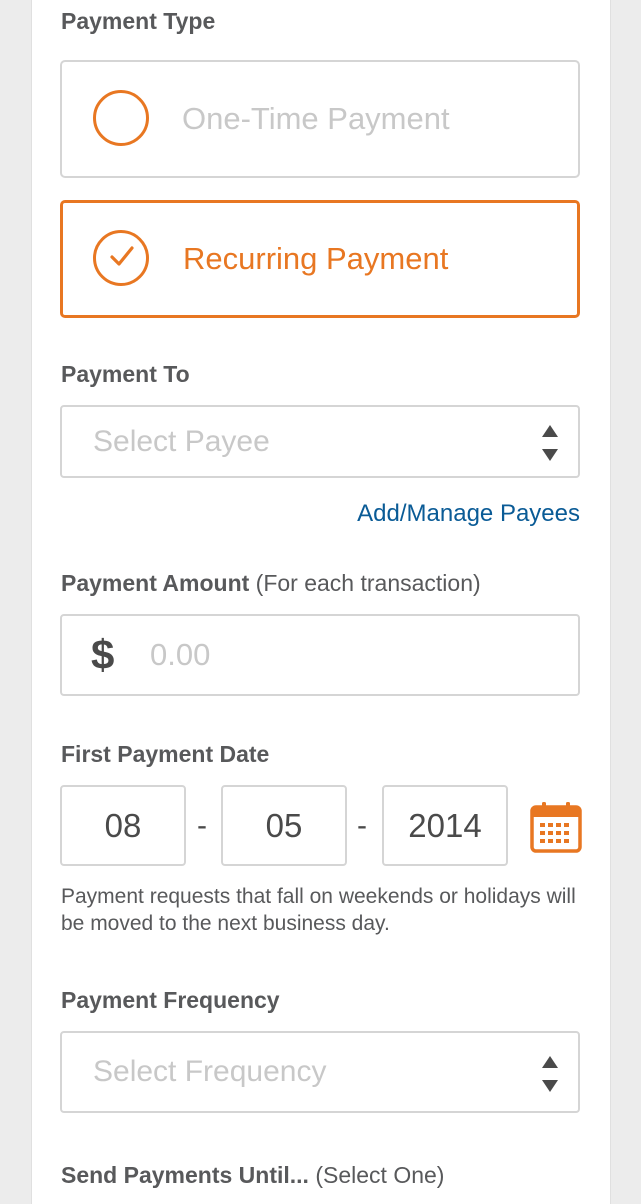 This screenshot has height=1204, width=641. Describe the element at coordinates (125, 374) in the screenshot. I see `payment-to-label: Payment To` at that location.